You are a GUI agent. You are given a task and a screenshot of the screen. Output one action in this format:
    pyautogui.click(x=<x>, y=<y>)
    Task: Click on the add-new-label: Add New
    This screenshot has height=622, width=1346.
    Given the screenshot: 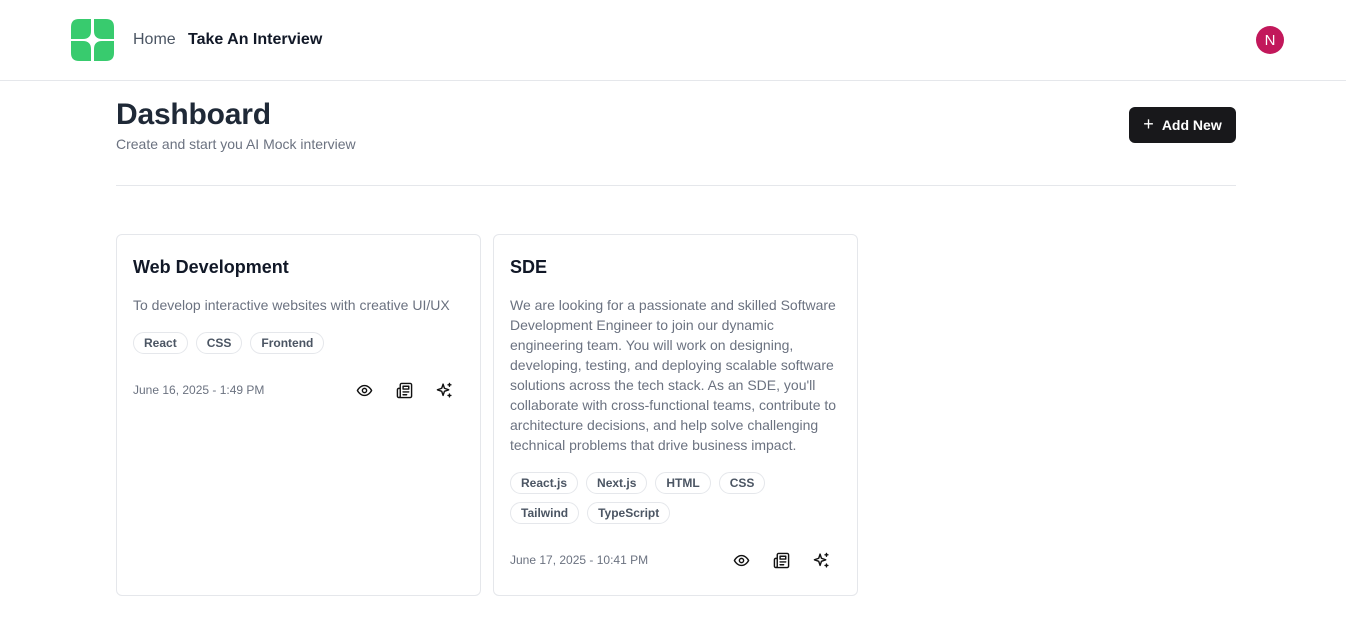 What is the action you would take?
    pyautogui.click(x=1191, y=125)
    